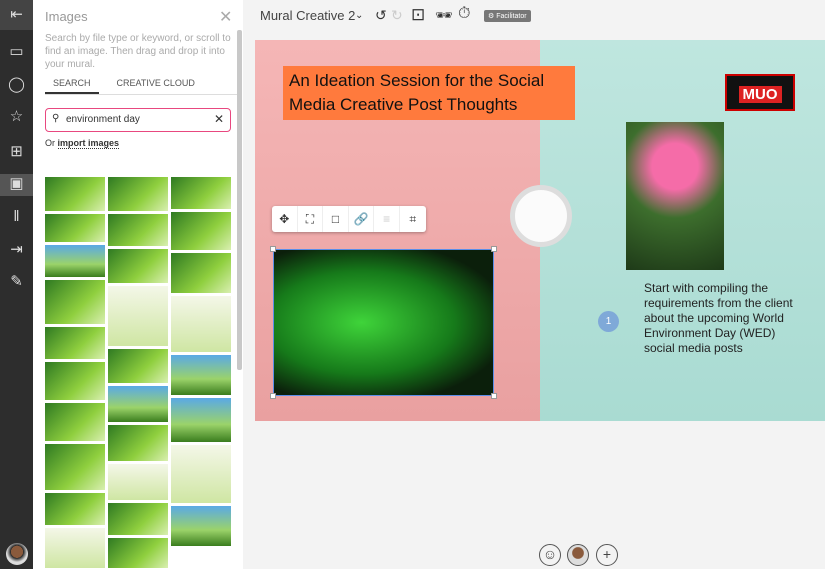 Image resolution: width=825 pixels, height=569 pixels. What do you see at coordinates (675, 196) in the screenshot?
I see `flower-image` at bounding box center [675, 196].